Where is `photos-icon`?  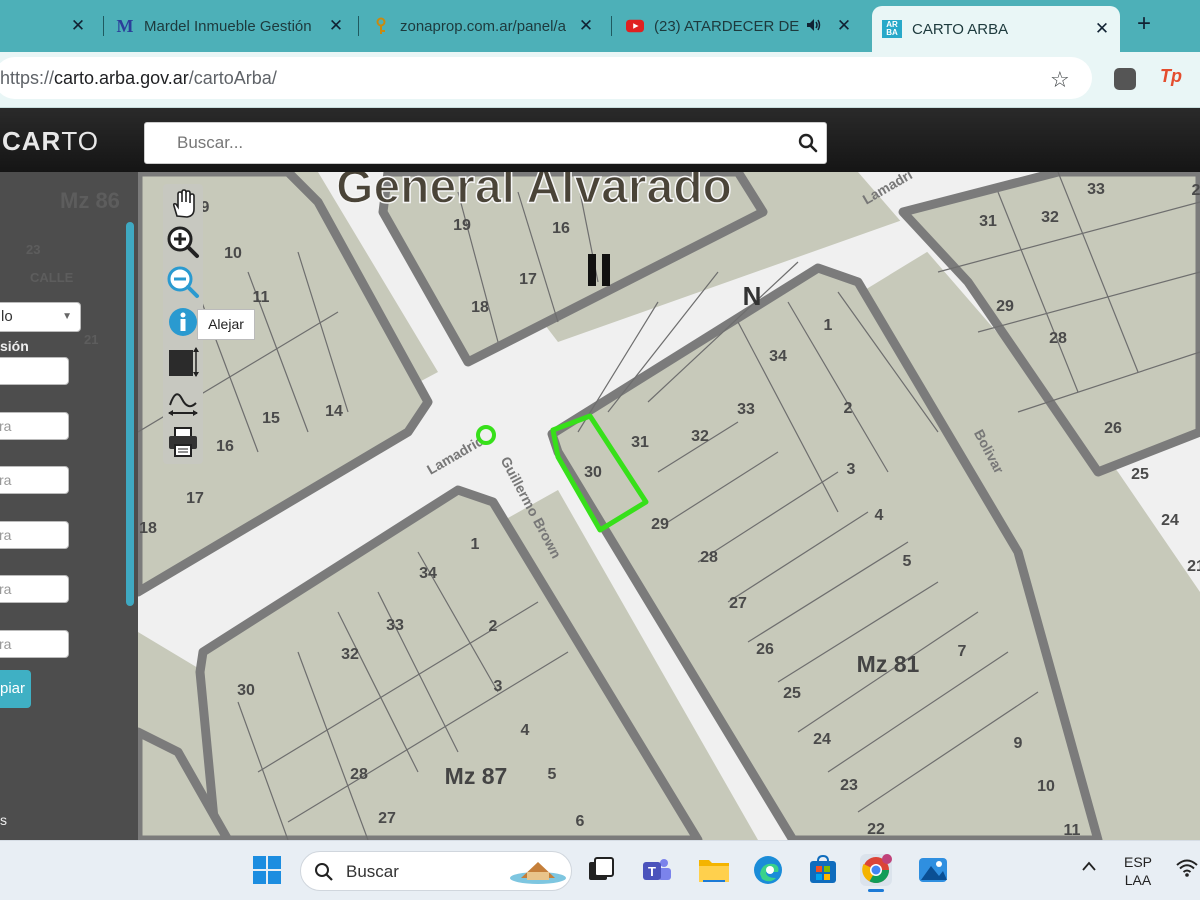 photos-icon is located at coordinates (933, 870).